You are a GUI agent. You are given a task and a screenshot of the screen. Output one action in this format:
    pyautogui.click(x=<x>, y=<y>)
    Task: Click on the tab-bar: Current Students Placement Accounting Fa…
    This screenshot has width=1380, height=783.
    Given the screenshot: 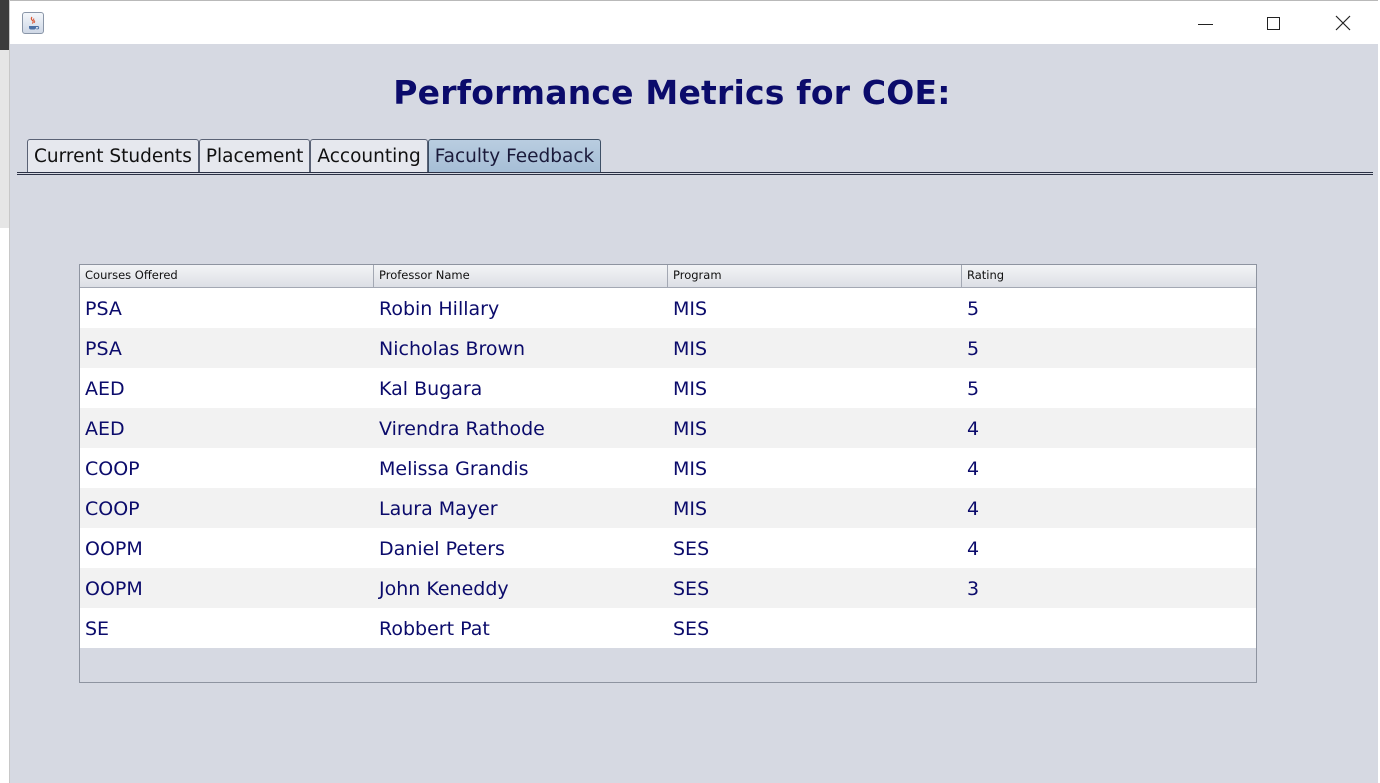 What is the action you would take?
    pyautogui.click(x=314, y=156)
    